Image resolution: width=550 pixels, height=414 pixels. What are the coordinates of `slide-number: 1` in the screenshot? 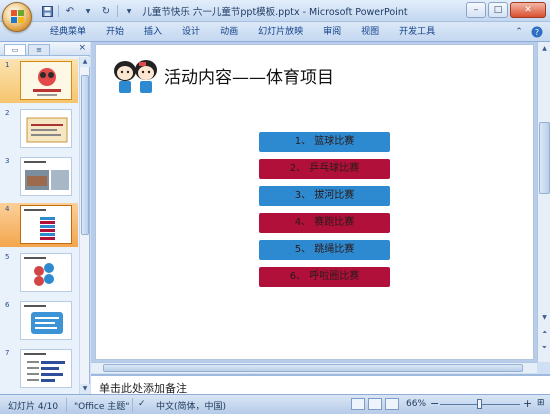 It's located at (7, 65).